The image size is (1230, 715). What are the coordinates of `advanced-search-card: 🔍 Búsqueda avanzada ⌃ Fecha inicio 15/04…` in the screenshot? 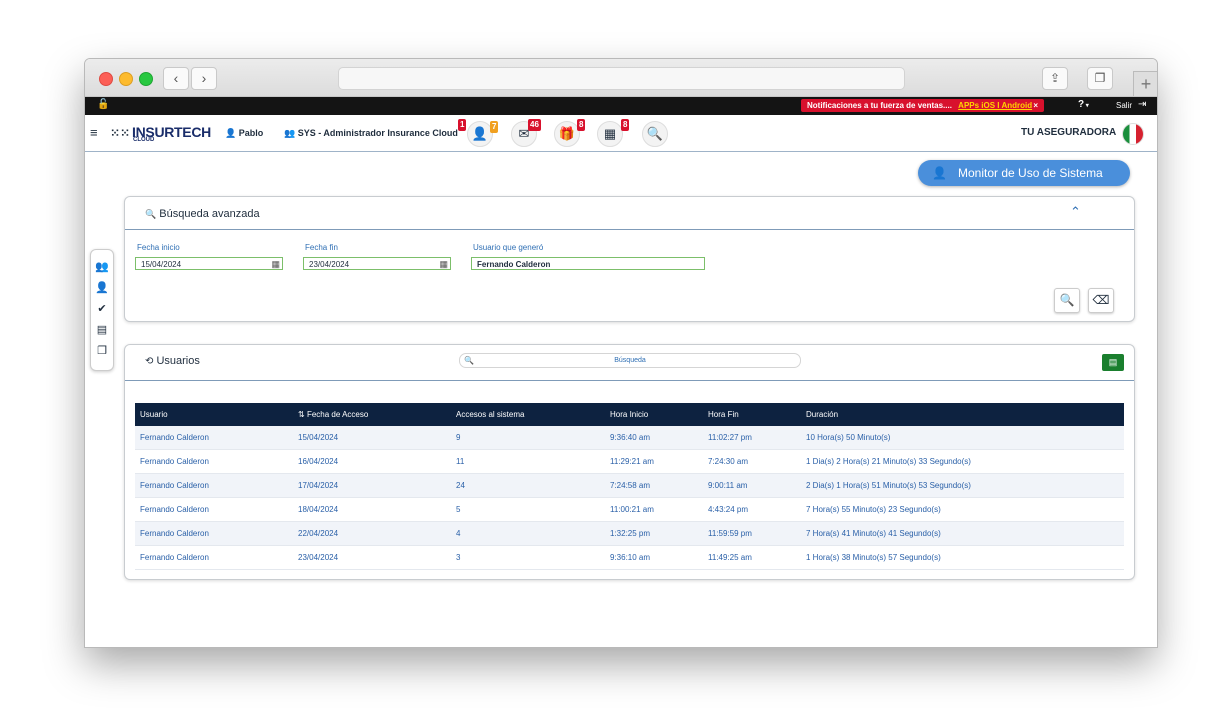 It's located at (629, 259).